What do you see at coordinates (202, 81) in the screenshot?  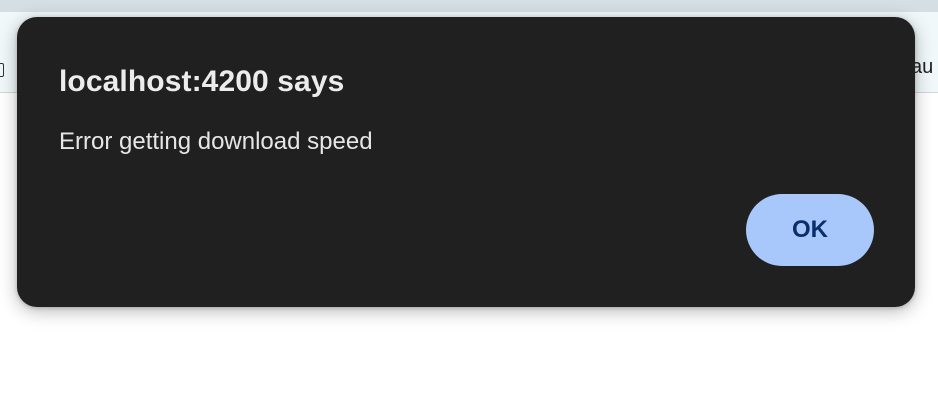 I see `dialog-title: localhost:4200 says` at bounding box center [202, 81].